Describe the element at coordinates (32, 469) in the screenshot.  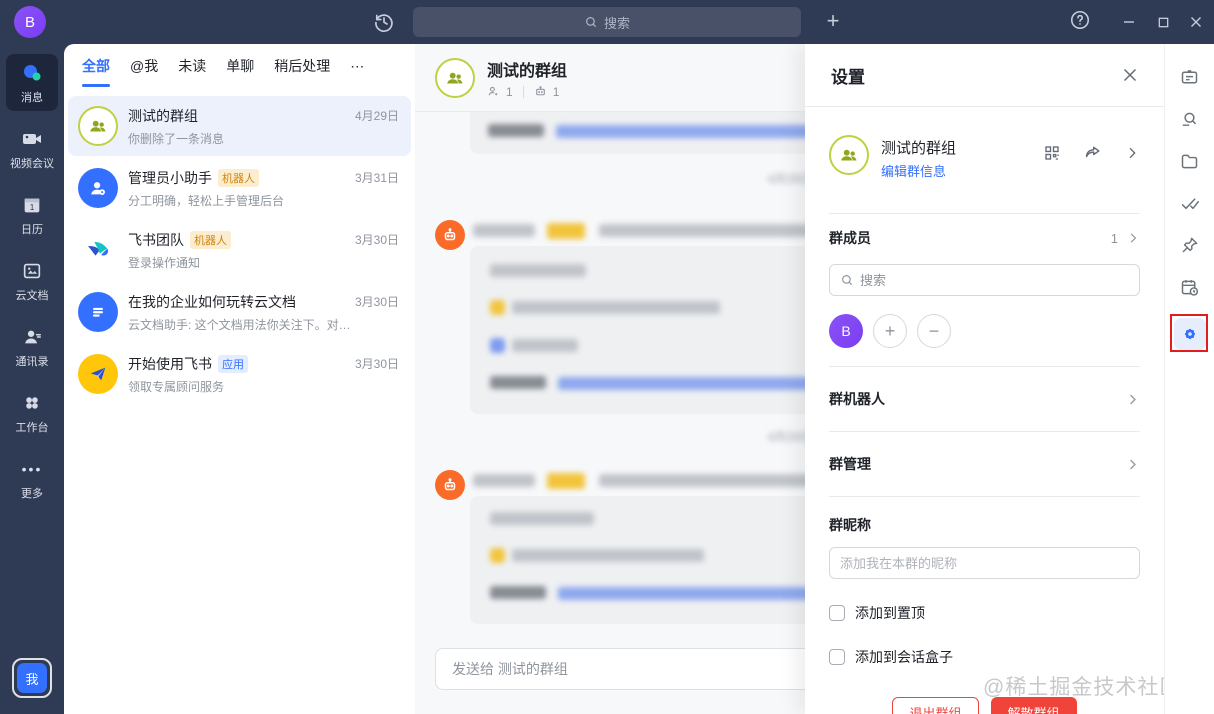
I see `more-dots-icon: •••` at that location.